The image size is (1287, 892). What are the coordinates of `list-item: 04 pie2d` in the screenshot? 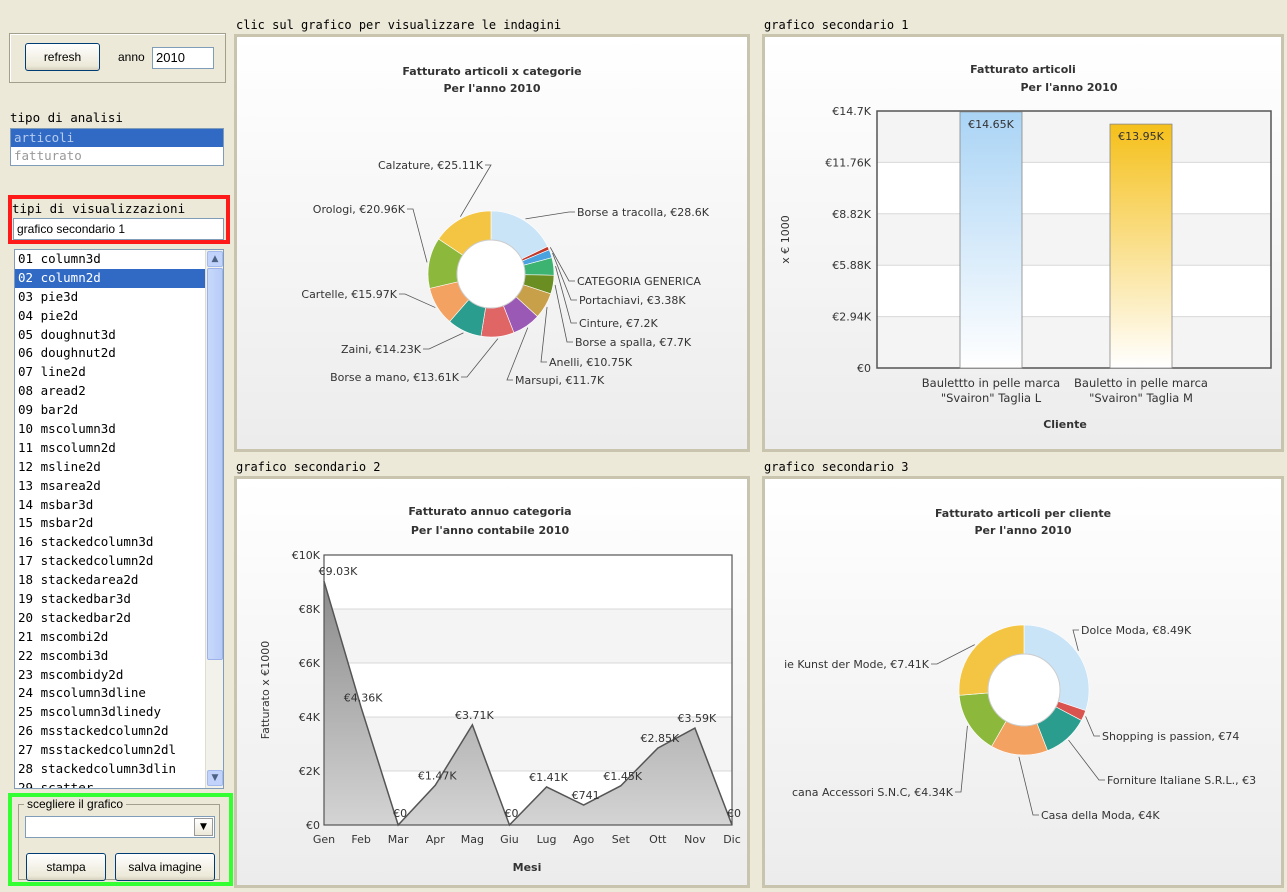 It's located at (110, 316).